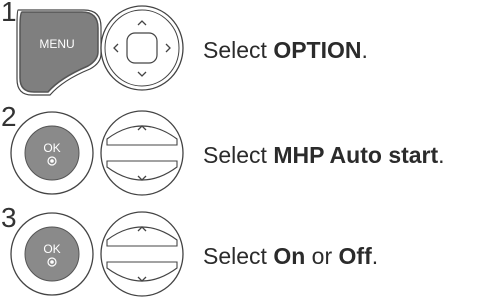  I want to click on step-number: 3, so click(9, 217).